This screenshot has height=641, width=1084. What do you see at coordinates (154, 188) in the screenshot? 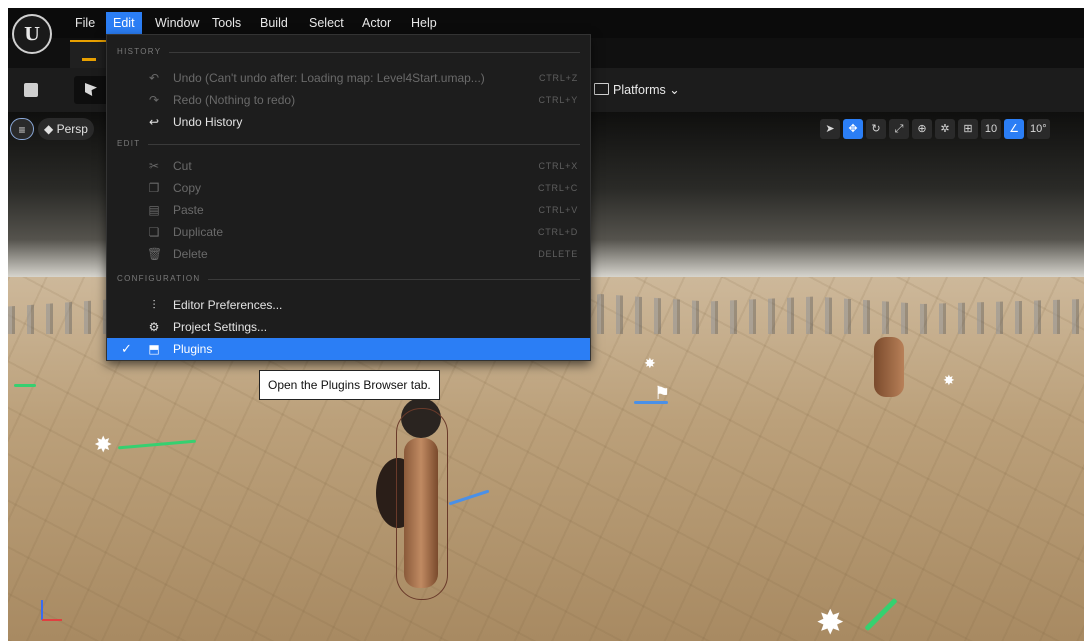
I see `copy-icon: ❐` at bounding box center [154, 188].